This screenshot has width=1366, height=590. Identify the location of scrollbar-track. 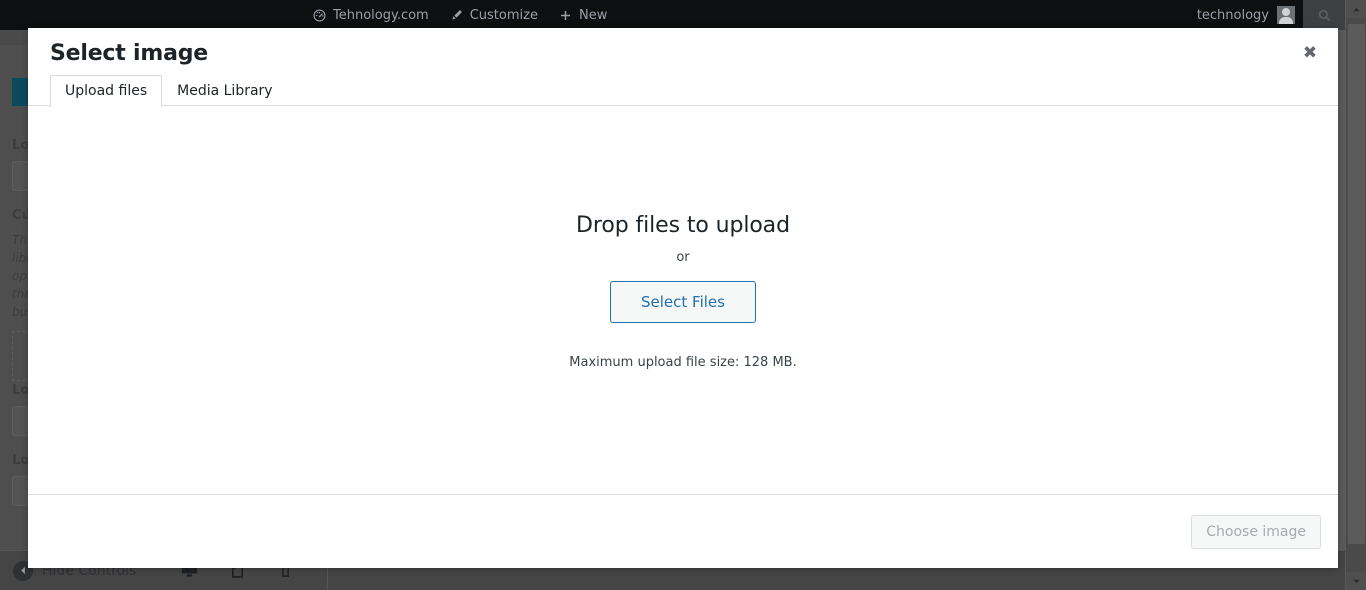
(1356, 295).